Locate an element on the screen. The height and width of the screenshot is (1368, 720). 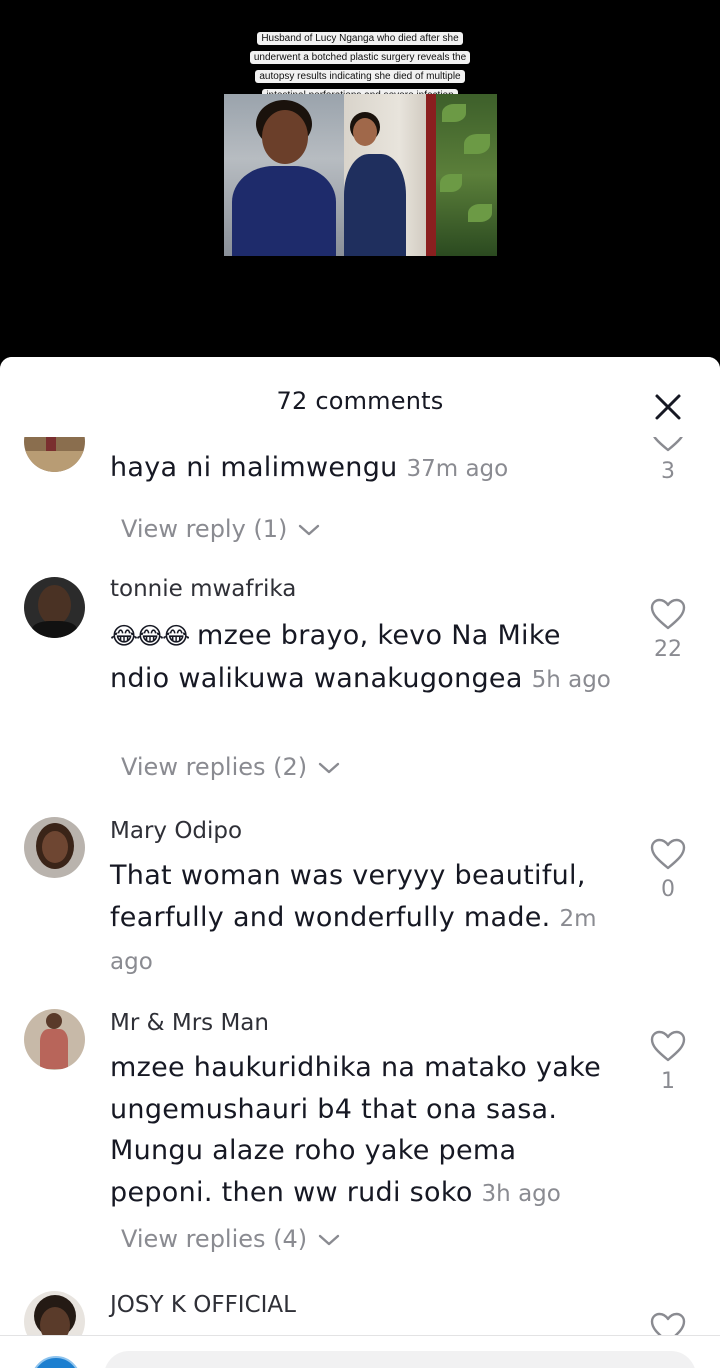
like-button: 1 is located at coordinates (668, 1061).